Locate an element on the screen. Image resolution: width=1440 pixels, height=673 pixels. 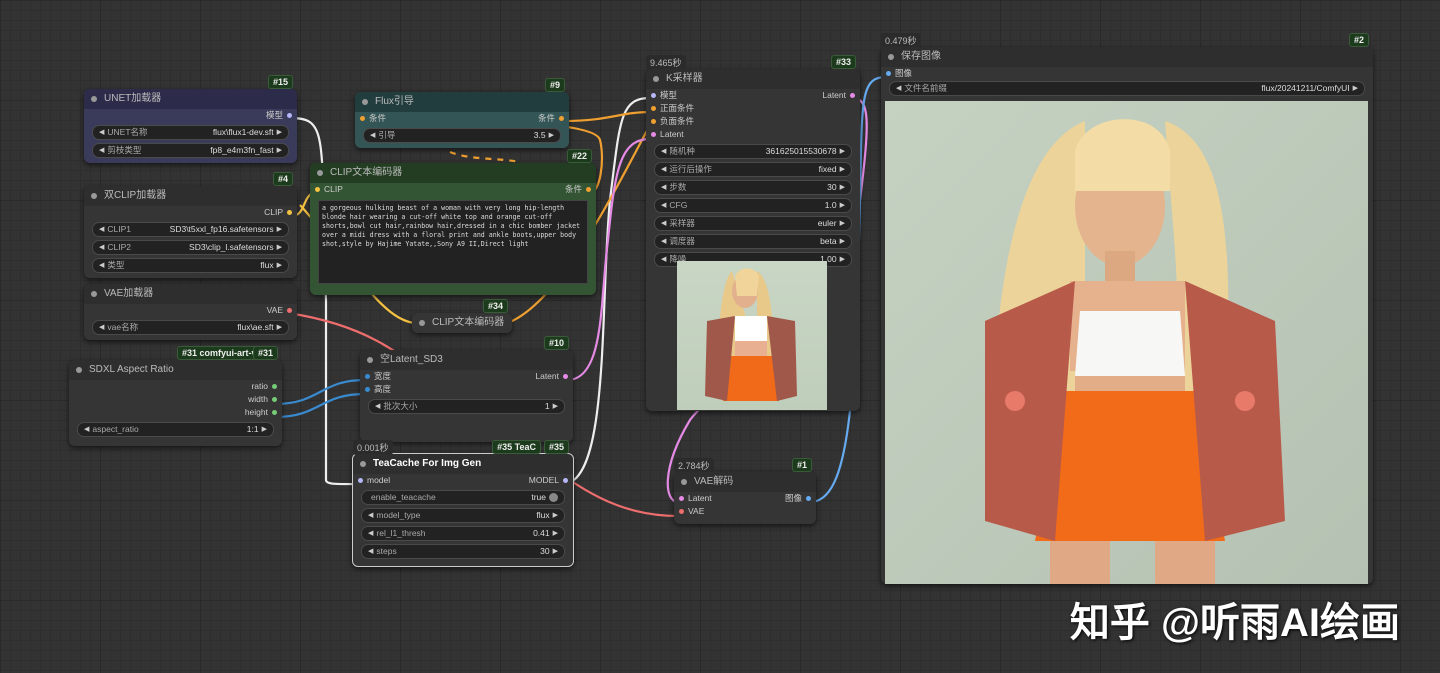
clip-input: CLIP is located at coordinates (326, 189).